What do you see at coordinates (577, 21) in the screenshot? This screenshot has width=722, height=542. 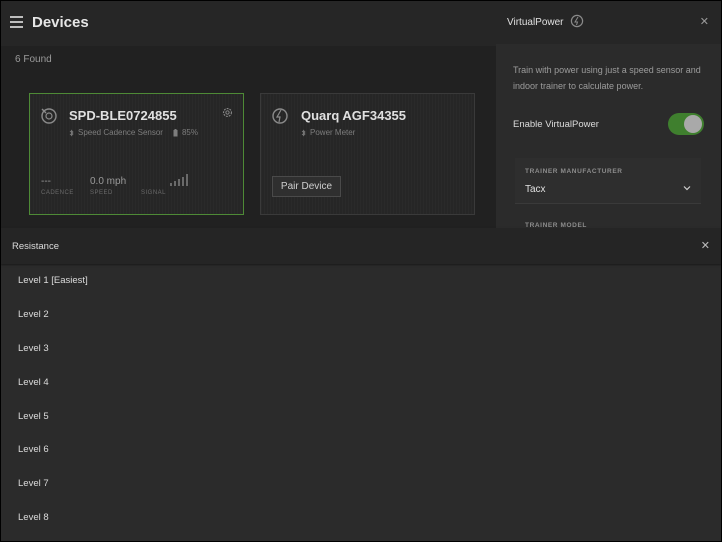 I see `virtualpower-icon` at bounding box center [577, 21].